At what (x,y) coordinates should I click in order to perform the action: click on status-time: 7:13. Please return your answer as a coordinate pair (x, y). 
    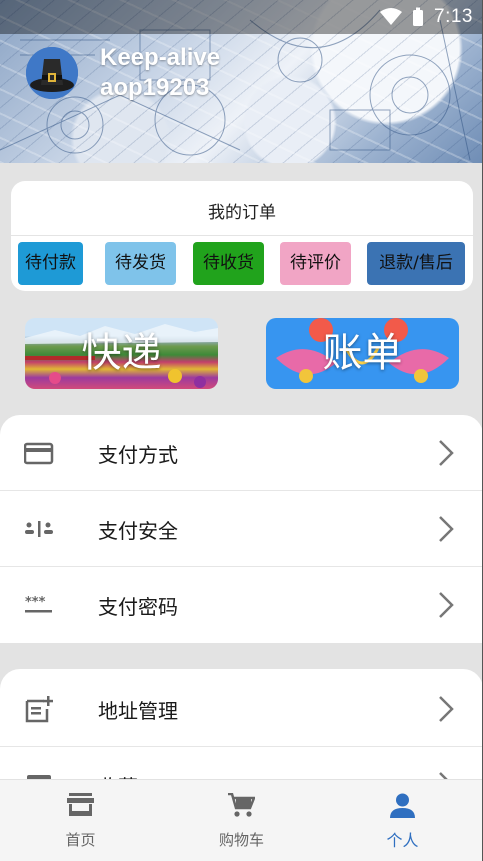
    Looking at the image, I should click on (453, 16).